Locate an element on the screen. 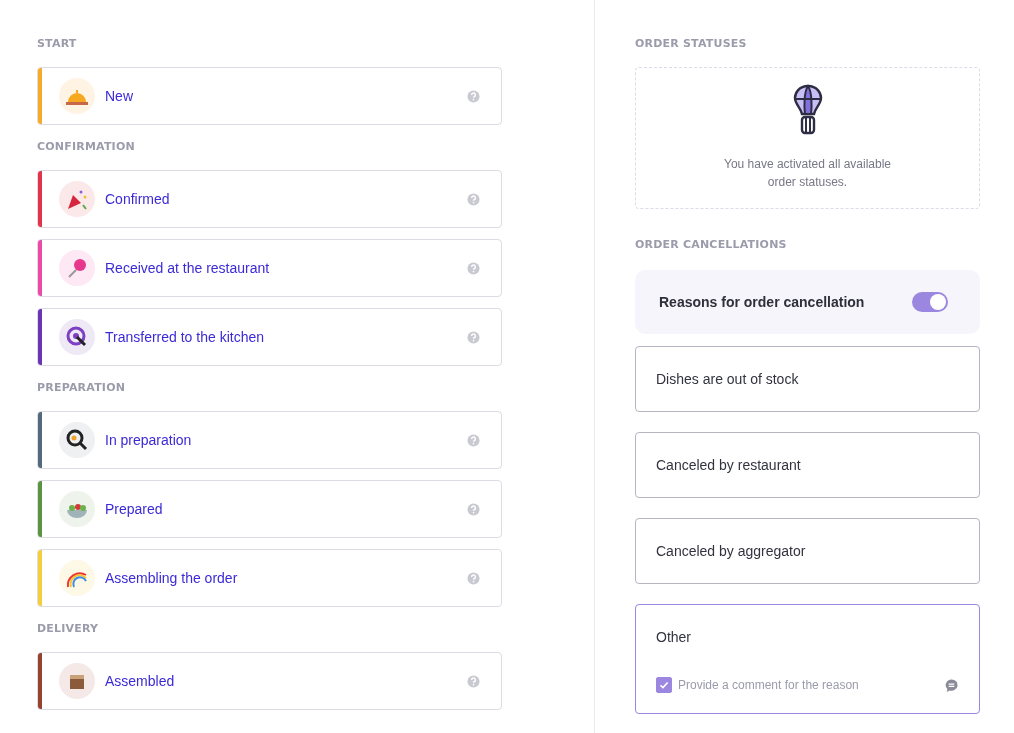 The image size is (1014, 733). reason-label: Canceled by aggregator is located at coordinates (731, 551).